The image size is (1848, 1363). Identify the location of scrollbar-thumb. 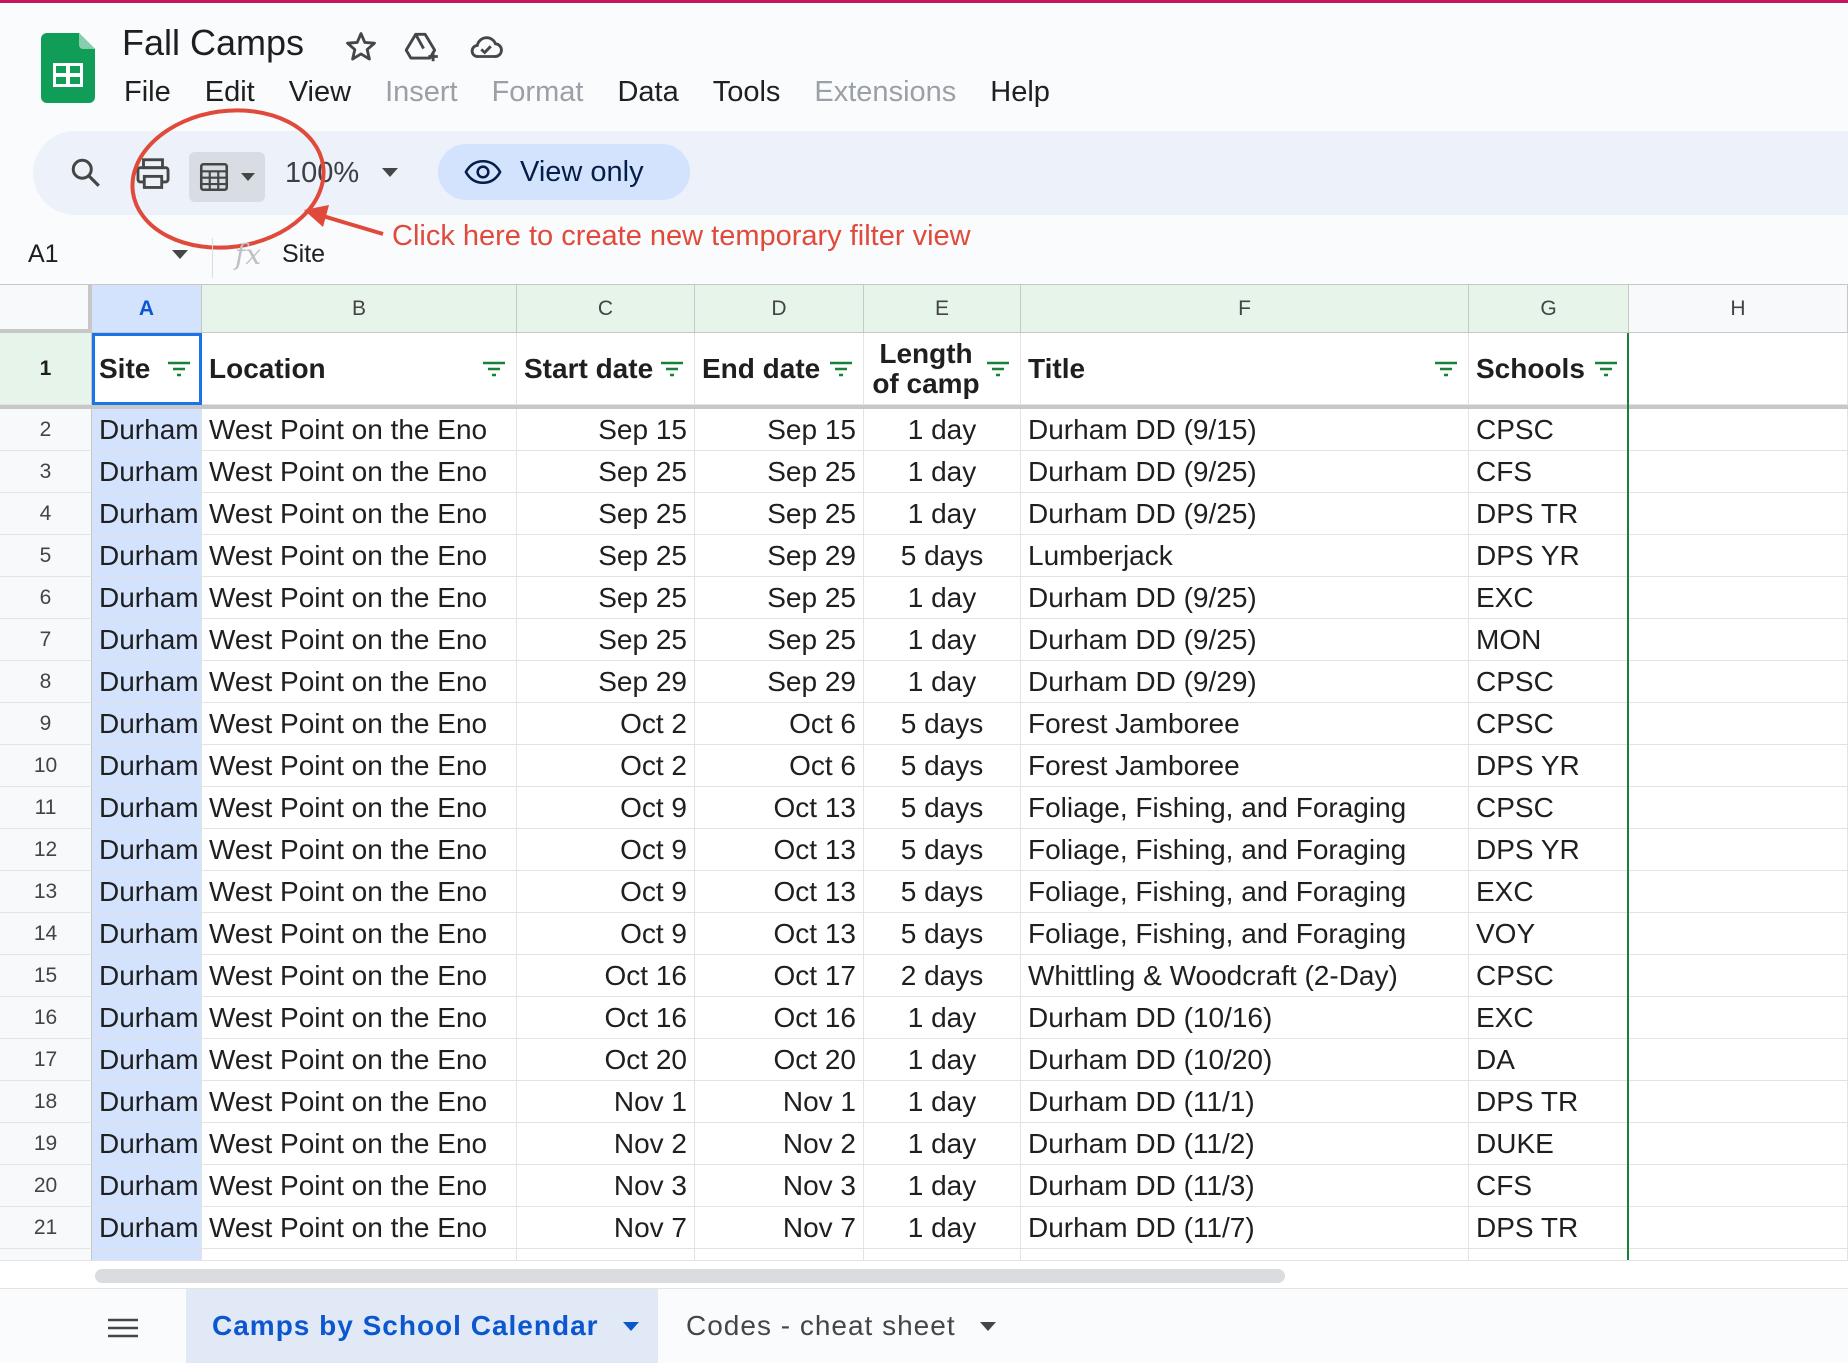
(690, 1276).